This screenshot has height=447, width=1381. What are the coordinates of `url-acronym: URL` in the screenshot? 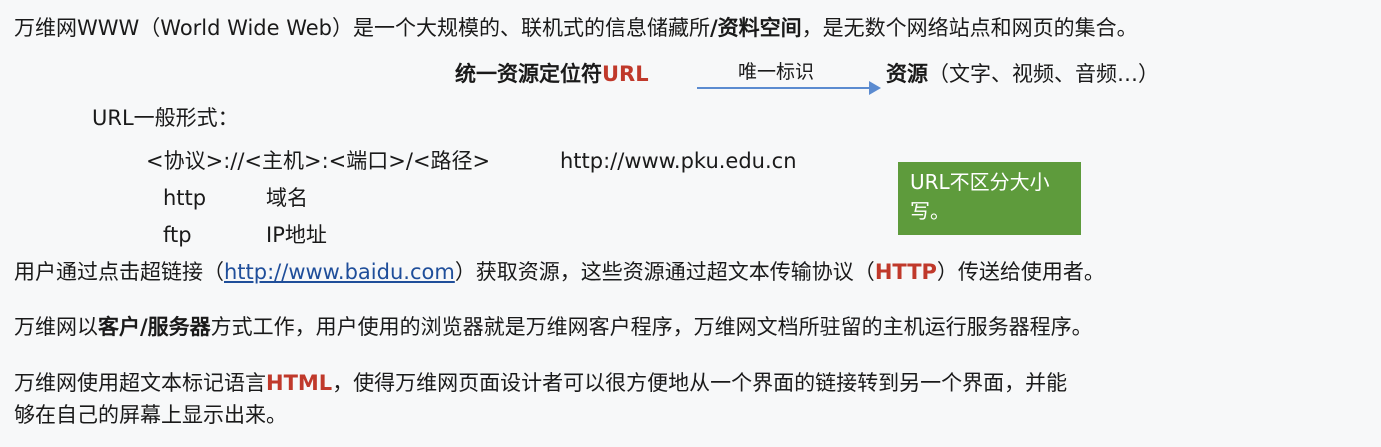 It's located at (625, 74).